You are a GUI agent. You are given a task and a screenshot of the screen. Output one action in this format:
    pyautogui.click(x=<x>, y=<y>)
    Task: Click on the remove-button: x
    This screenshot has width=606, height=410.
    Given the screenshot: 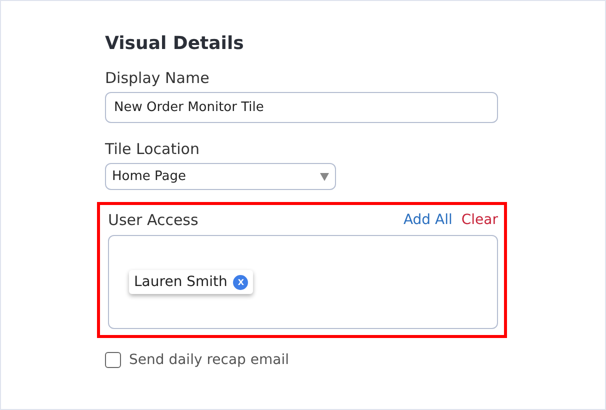 What is the action you would take?
    pyautogui.click(x=240, y=282)
    